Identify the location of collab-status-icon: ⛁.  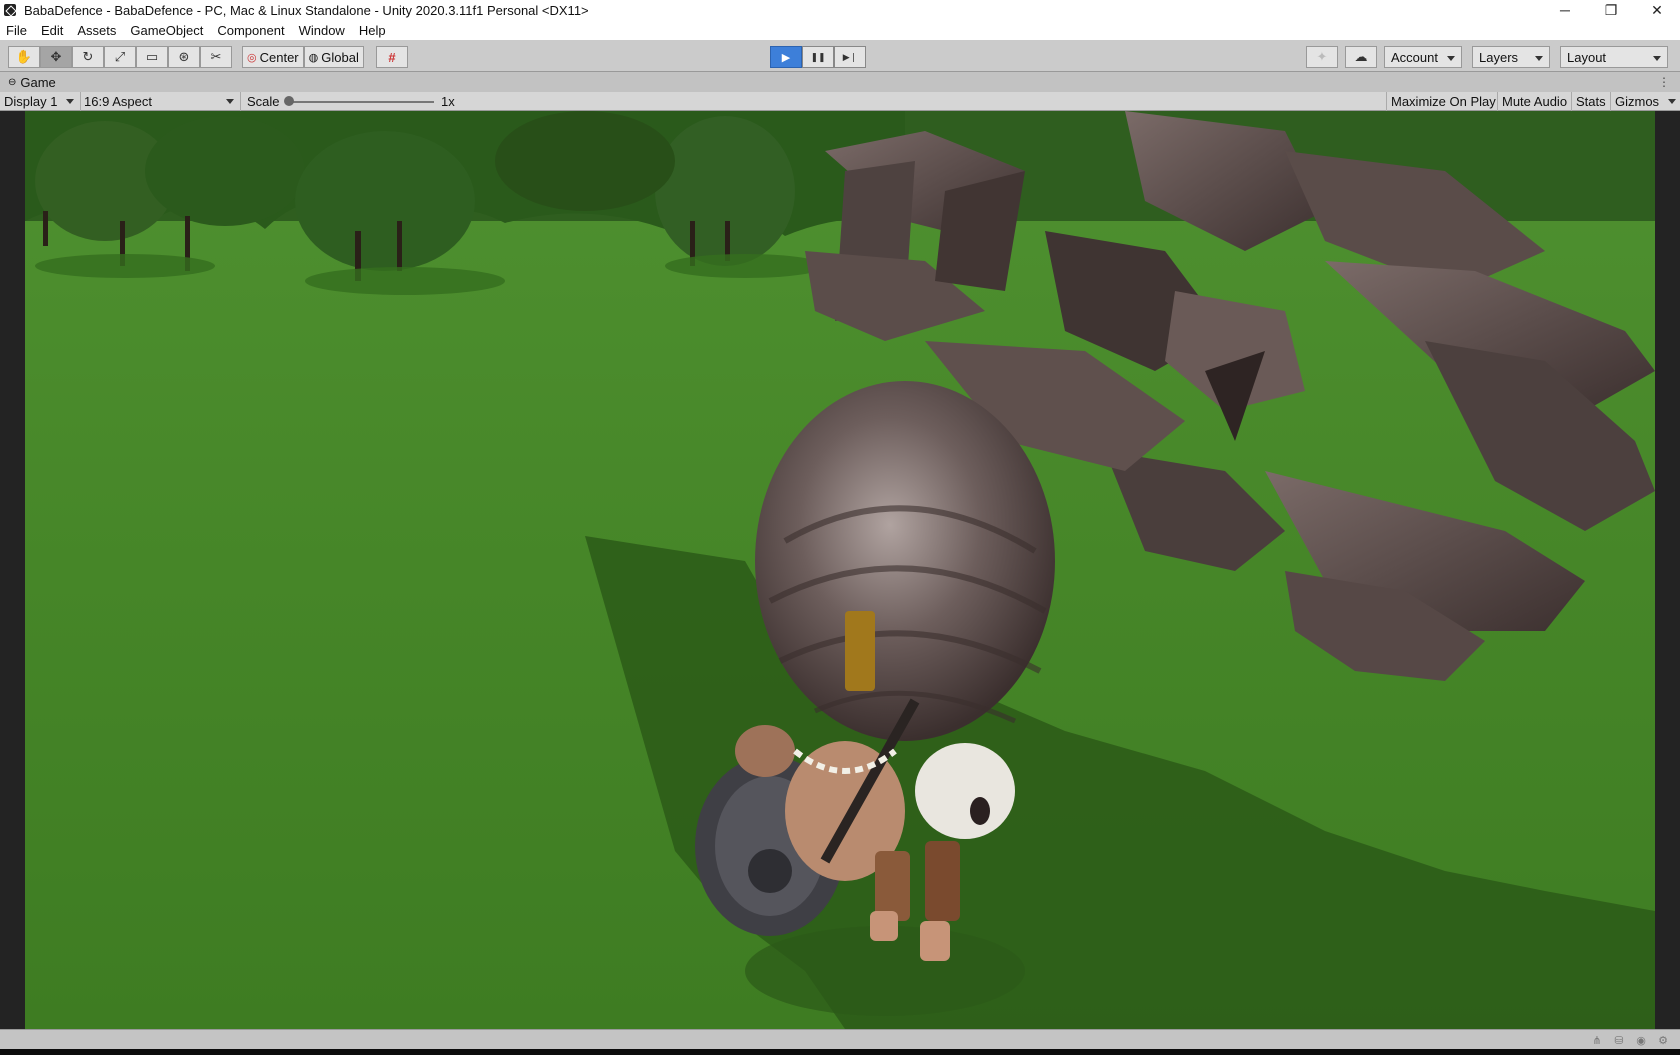
(1619, 1040).